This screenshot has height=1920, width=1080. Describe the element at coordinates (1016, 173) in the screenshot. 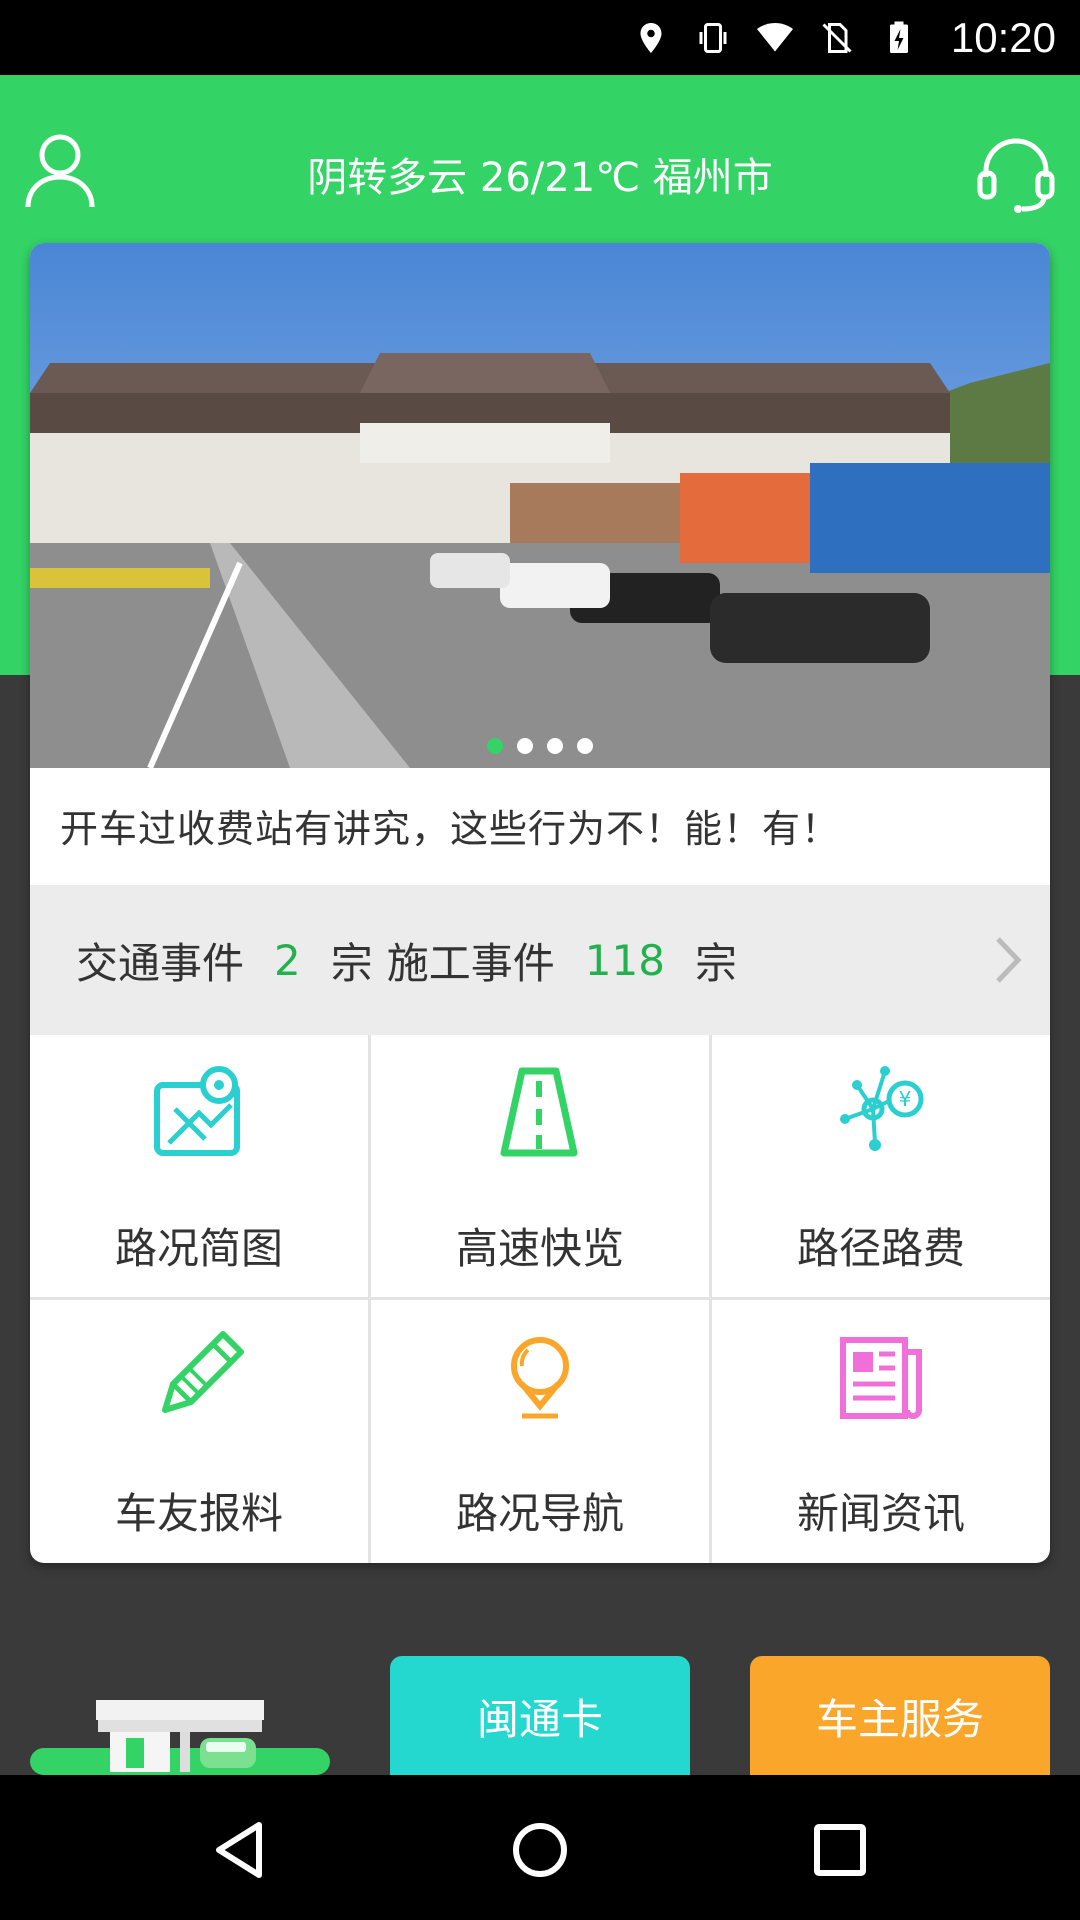

I see `headset-icon` at that location.